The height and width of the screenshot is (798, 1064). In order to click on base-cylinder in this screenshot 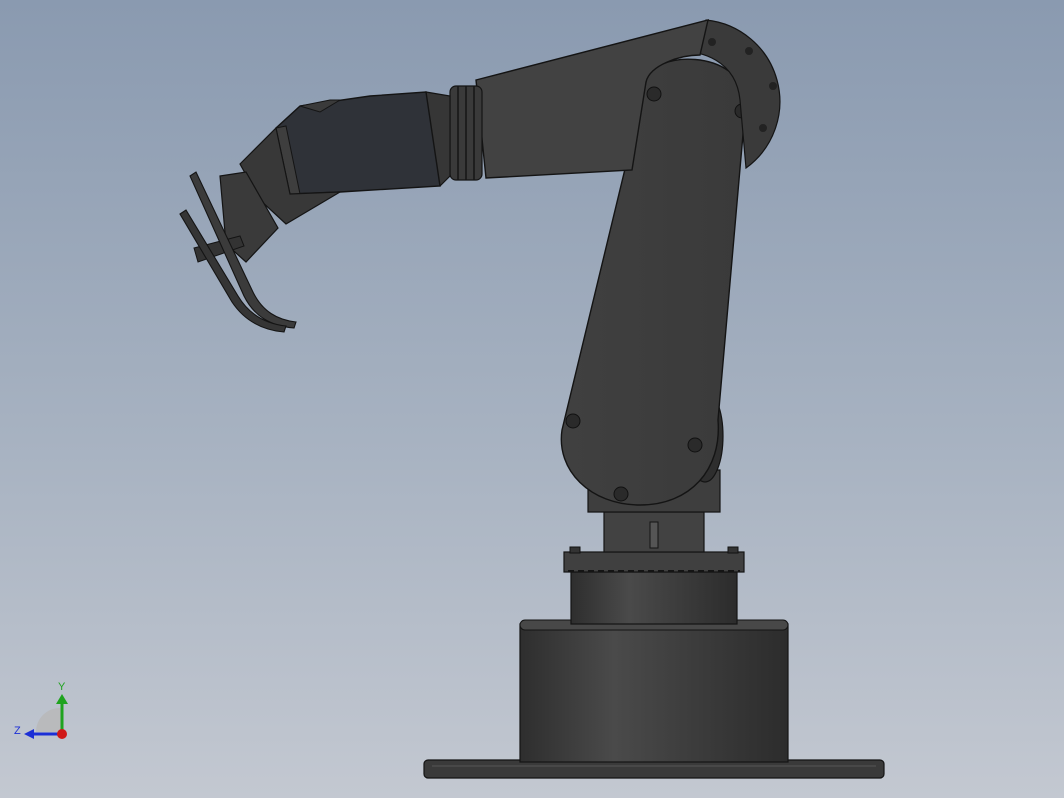, I will do `click(654, 691)`.